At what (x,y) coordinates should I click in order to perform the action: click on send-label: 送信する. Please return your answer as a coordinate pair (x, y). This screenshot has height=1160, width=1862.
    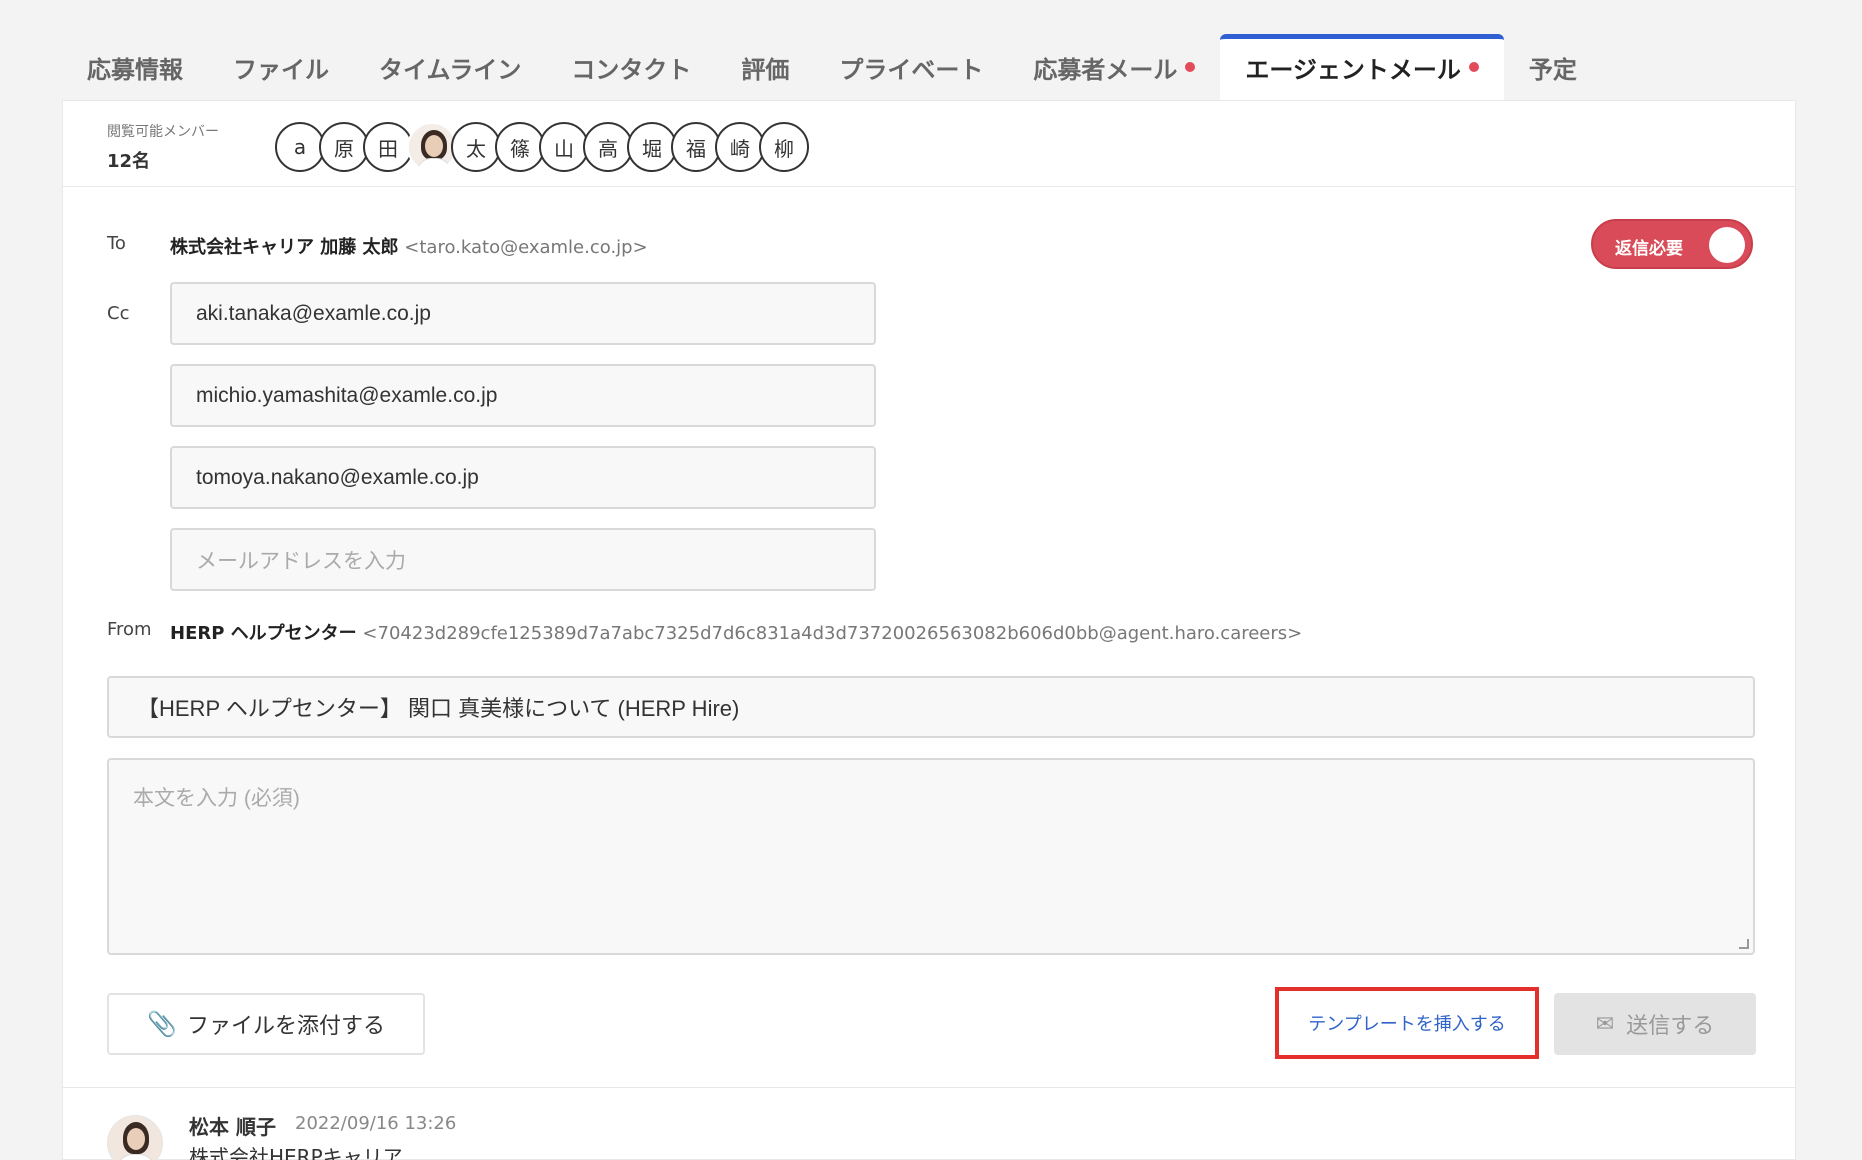
    Looking at the image, I should click on (1670, 1026).